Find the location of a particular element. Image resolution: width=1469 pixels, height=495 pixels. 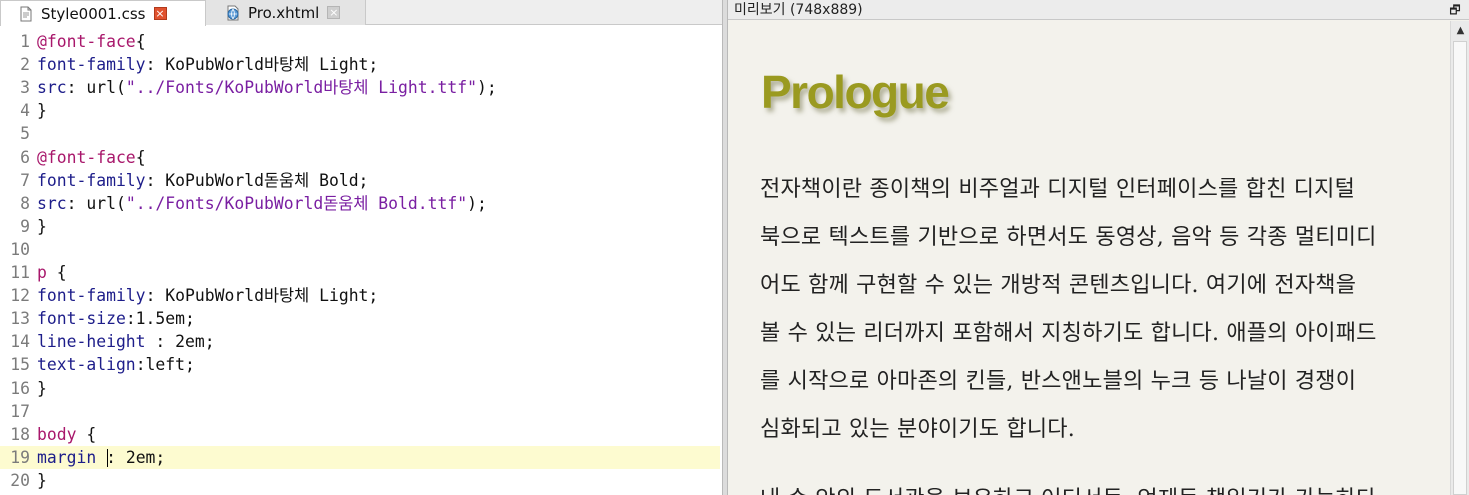

preview-scrollbar: ▲ is located at coordinates (1459, 258).